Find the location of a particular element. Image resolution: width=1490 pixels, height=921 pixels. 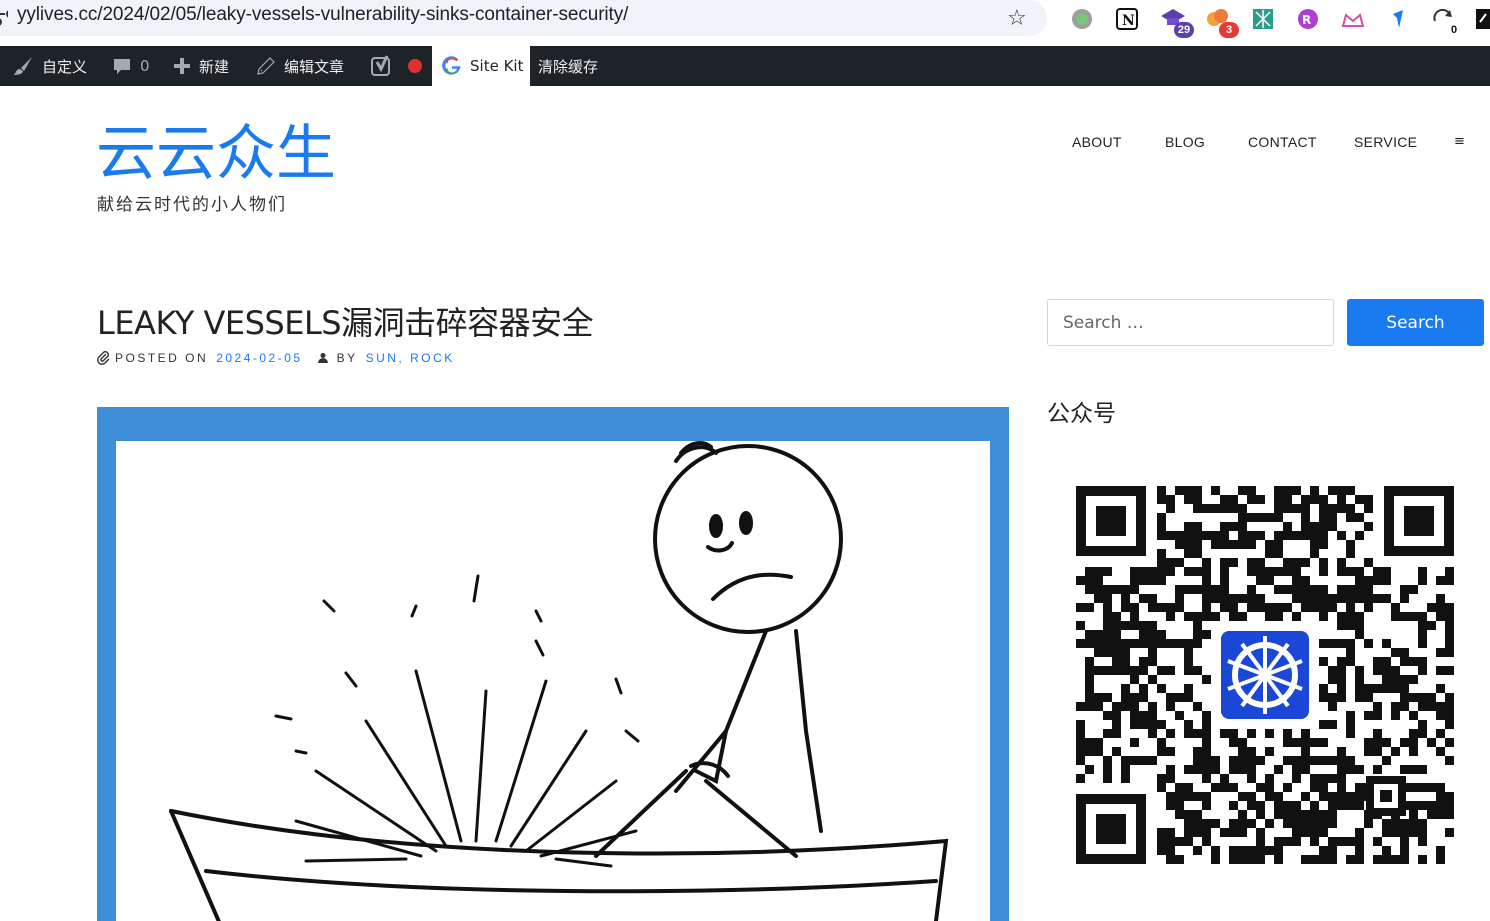

nav-blog: BLOG is located at coordinates (1185, 142).